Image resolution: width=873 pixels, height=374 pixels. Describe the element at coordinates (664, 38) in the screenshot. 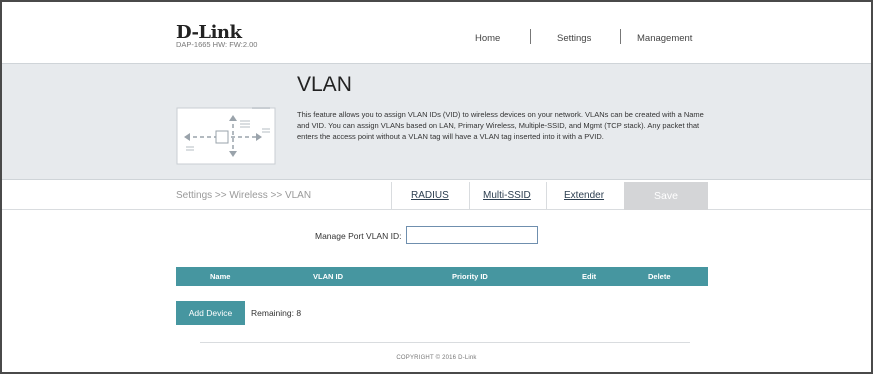

I see `nav-management: Management` at that location.